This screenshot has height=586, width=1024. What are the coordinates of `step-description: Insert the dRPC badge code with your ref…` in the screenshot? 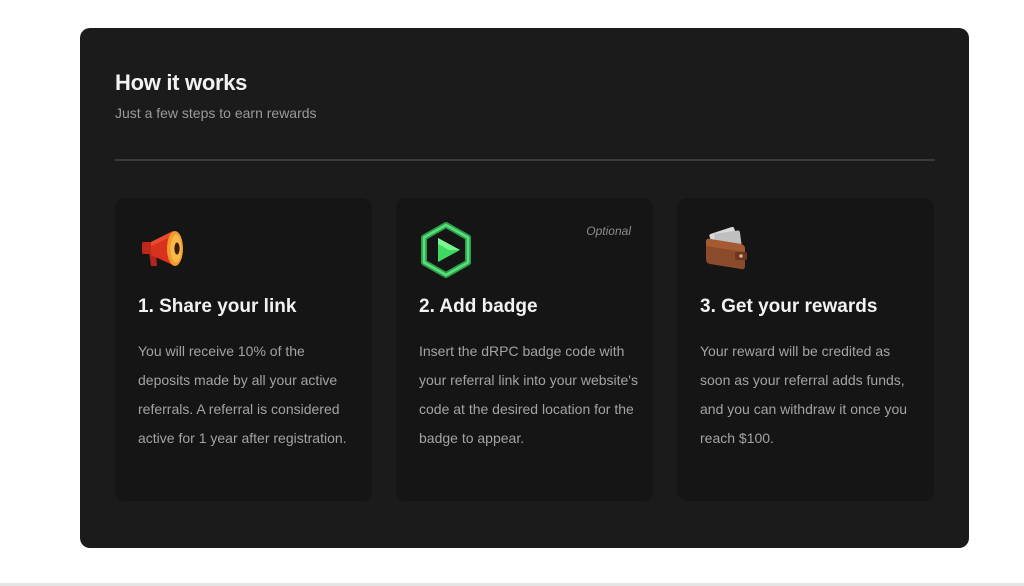 It's located at (528, 394).